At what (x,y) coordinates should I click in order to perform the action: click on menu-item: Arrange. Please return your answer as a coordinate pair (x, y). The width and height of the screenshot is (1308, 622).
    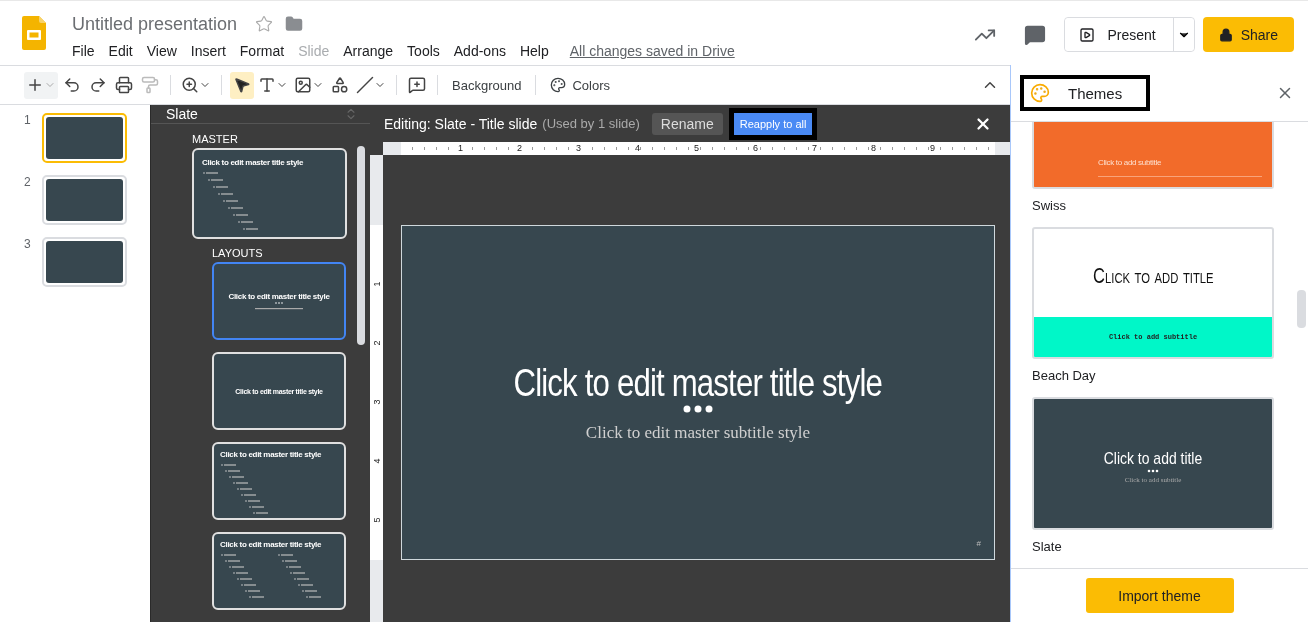
    Looking at the image, I should click on (368, 51).